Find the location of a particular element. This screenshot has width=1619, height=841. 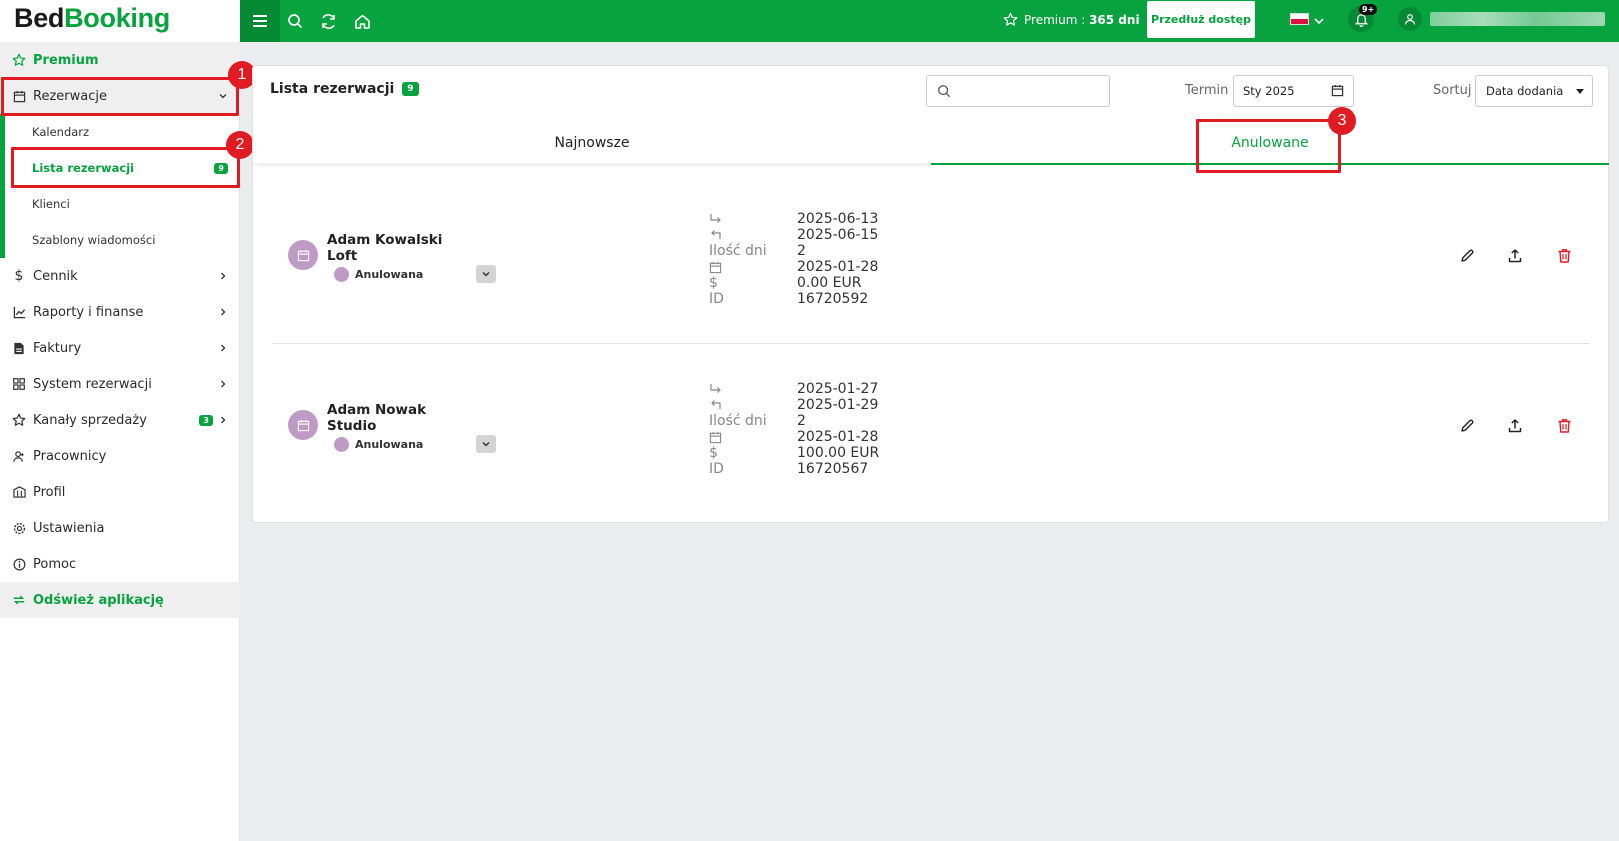

check-out-date: 2025-01-29 is located at coordinates (838, 405).